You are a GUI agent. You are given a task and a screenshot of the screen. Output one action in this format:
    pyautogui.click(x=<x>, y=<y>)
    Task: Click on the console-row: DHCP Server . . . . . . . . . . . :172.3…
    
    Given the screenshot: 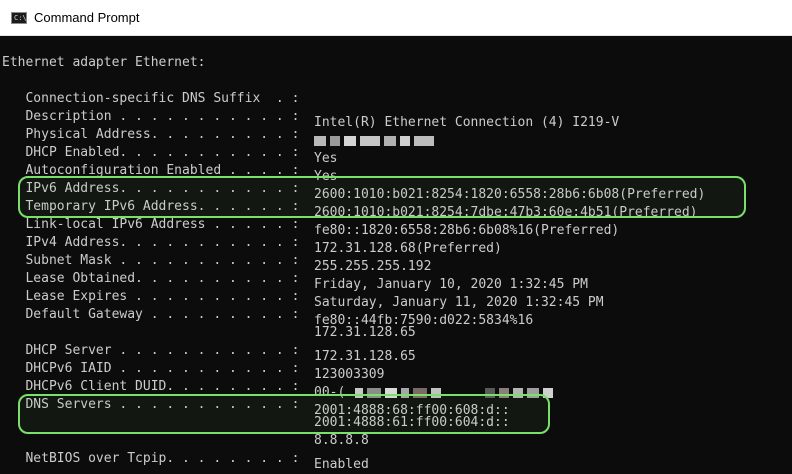 What is the action you would take?
    pyautogui.click(x=209, y=353)
    